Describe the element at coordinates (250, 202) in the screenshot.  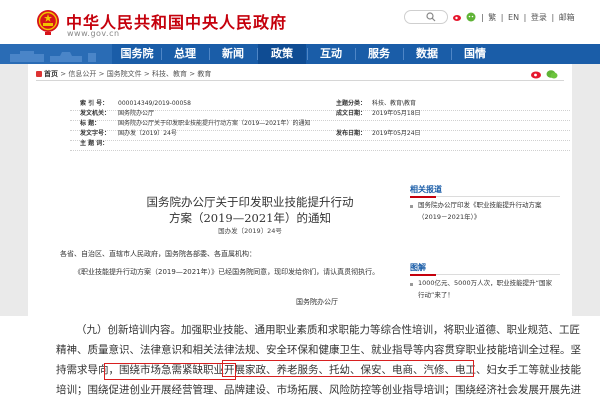
I see `document-title-line: 国务院办公厅关于印发职业技能提升行动` at that location.